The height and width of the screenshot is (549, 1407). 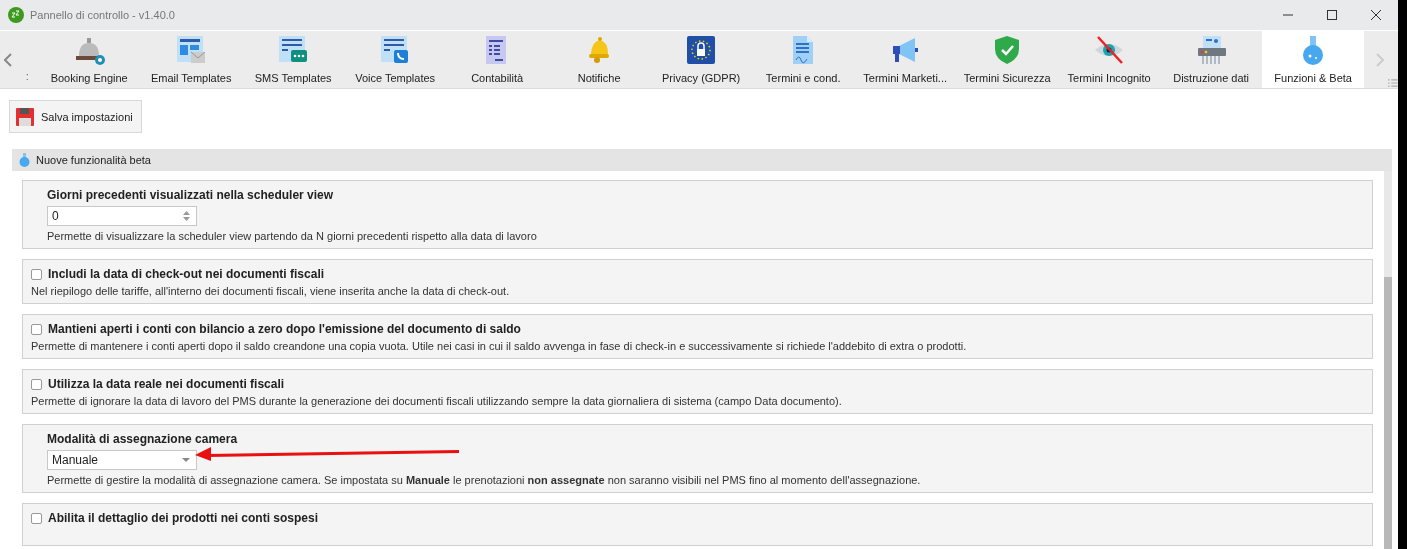 I want to click on setting-description: Nel riepilogo delle tariffe, all'interno dei documenti fiscali, viene inserita anche la data di check-out., so click(x=271, y=291).